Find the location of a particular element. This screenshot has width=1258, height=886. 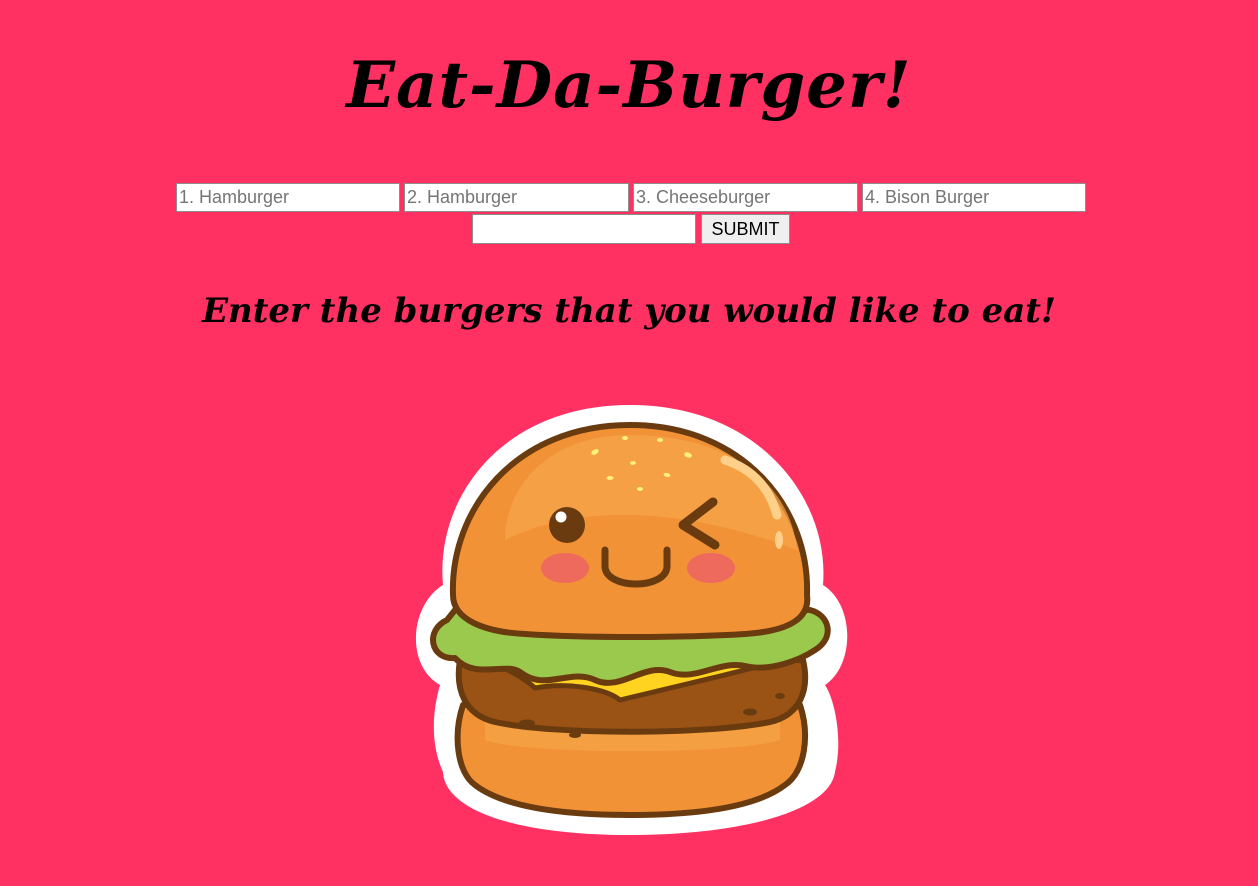

submit-button: SUBMIT is located at coordinates (745, 229).